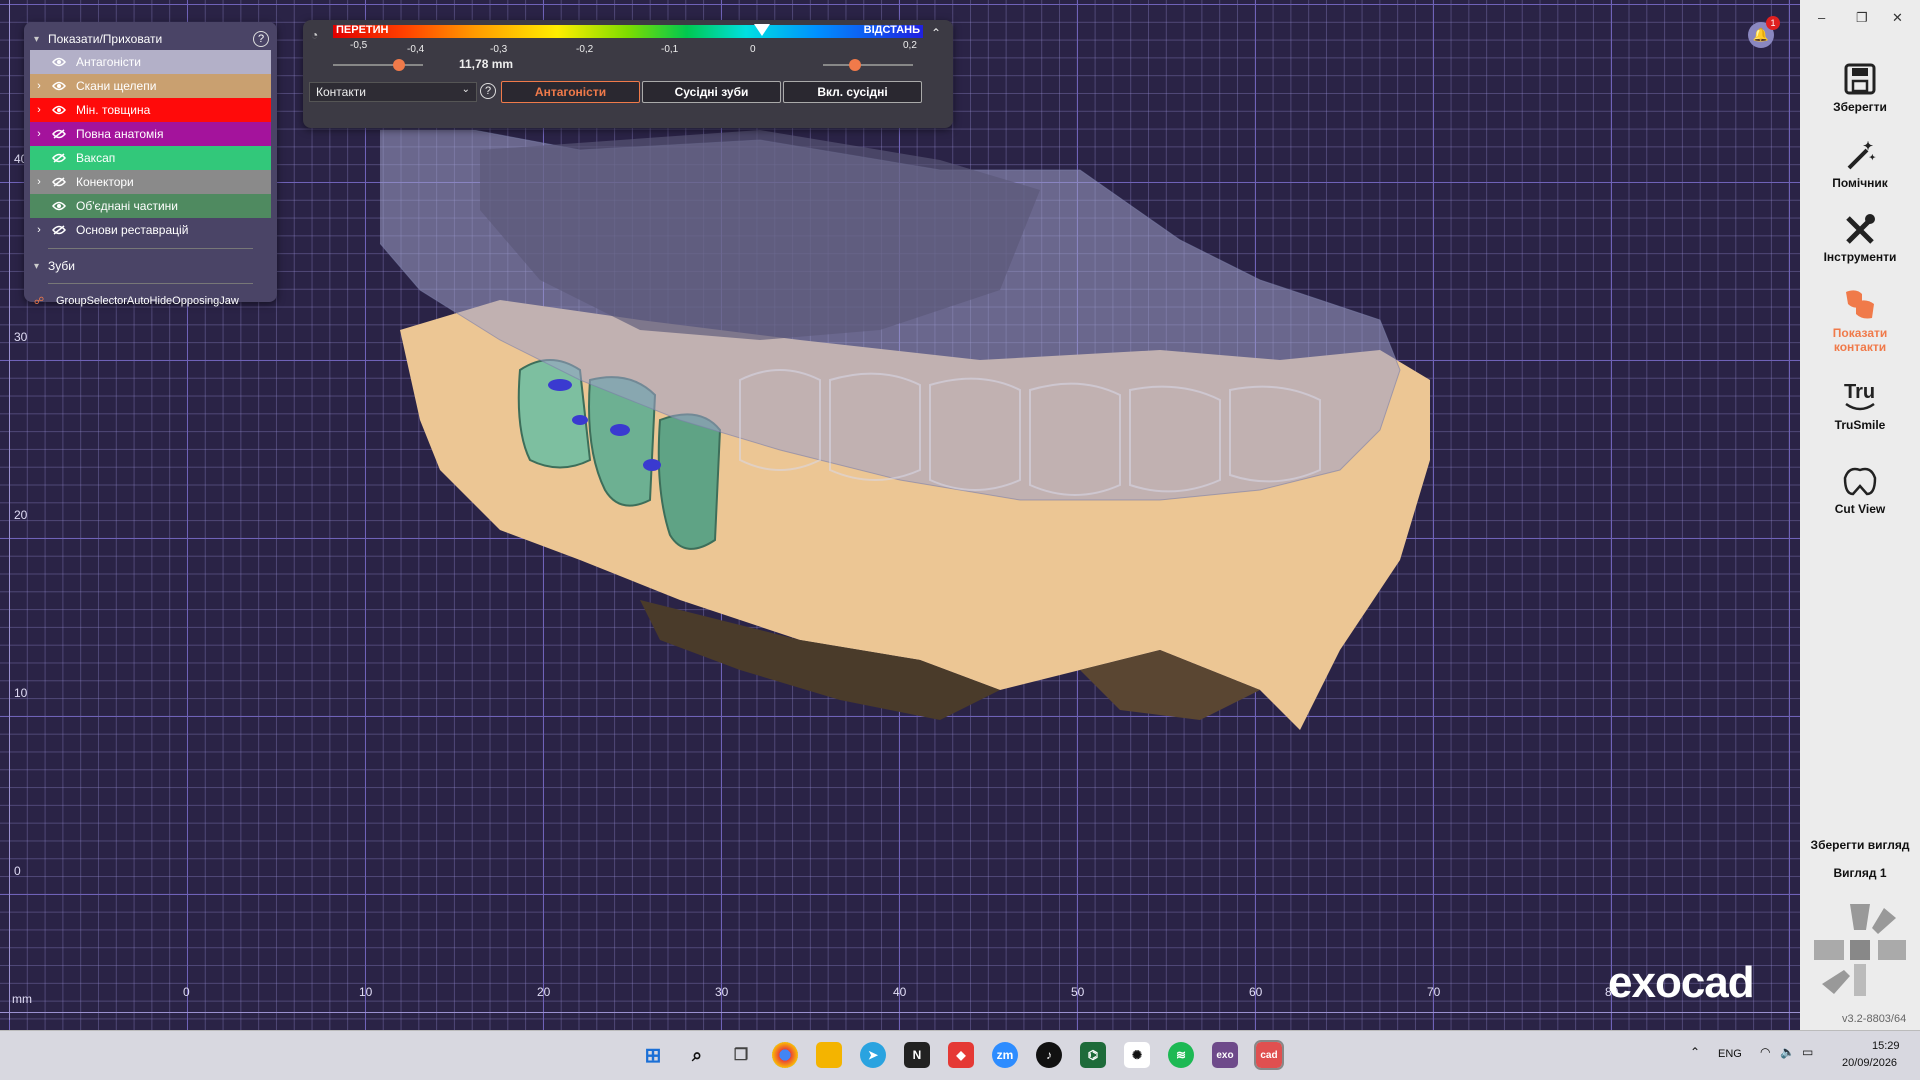  Describe the element at coordinates (399, 65) in the screenshot. I see `min-slider-handle` at that location.